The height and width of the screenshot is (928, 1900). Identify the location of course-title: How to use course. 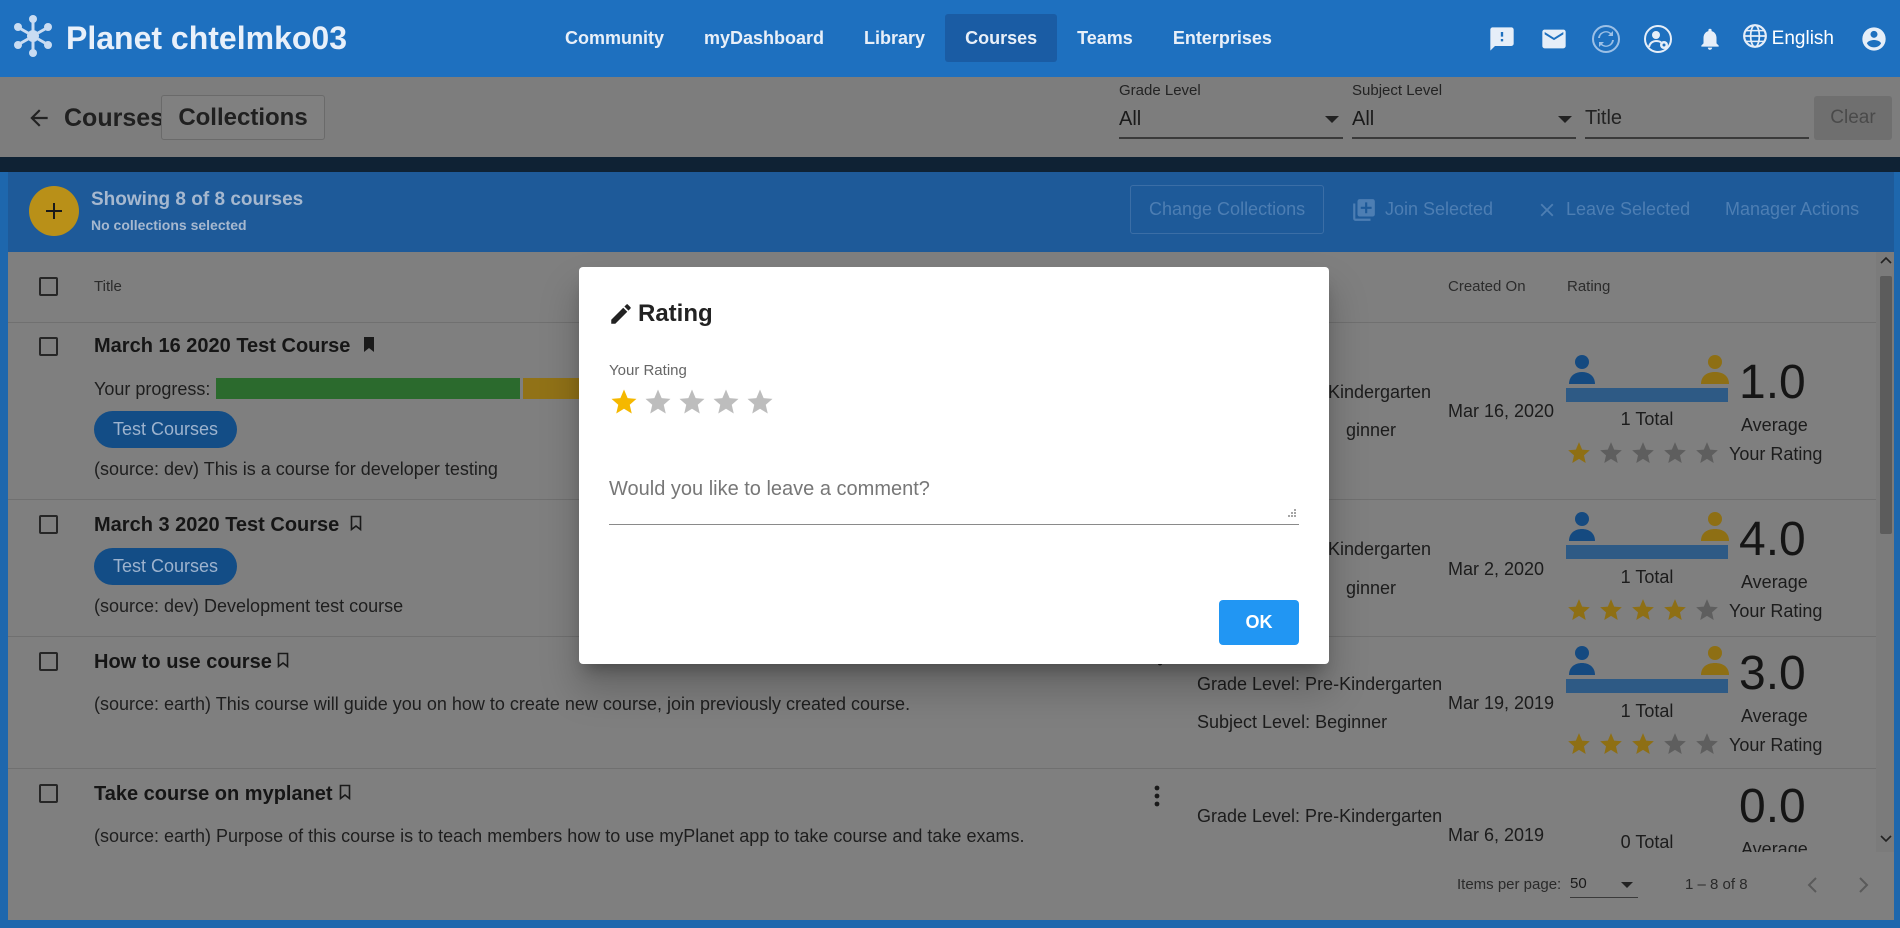
(183, 662).